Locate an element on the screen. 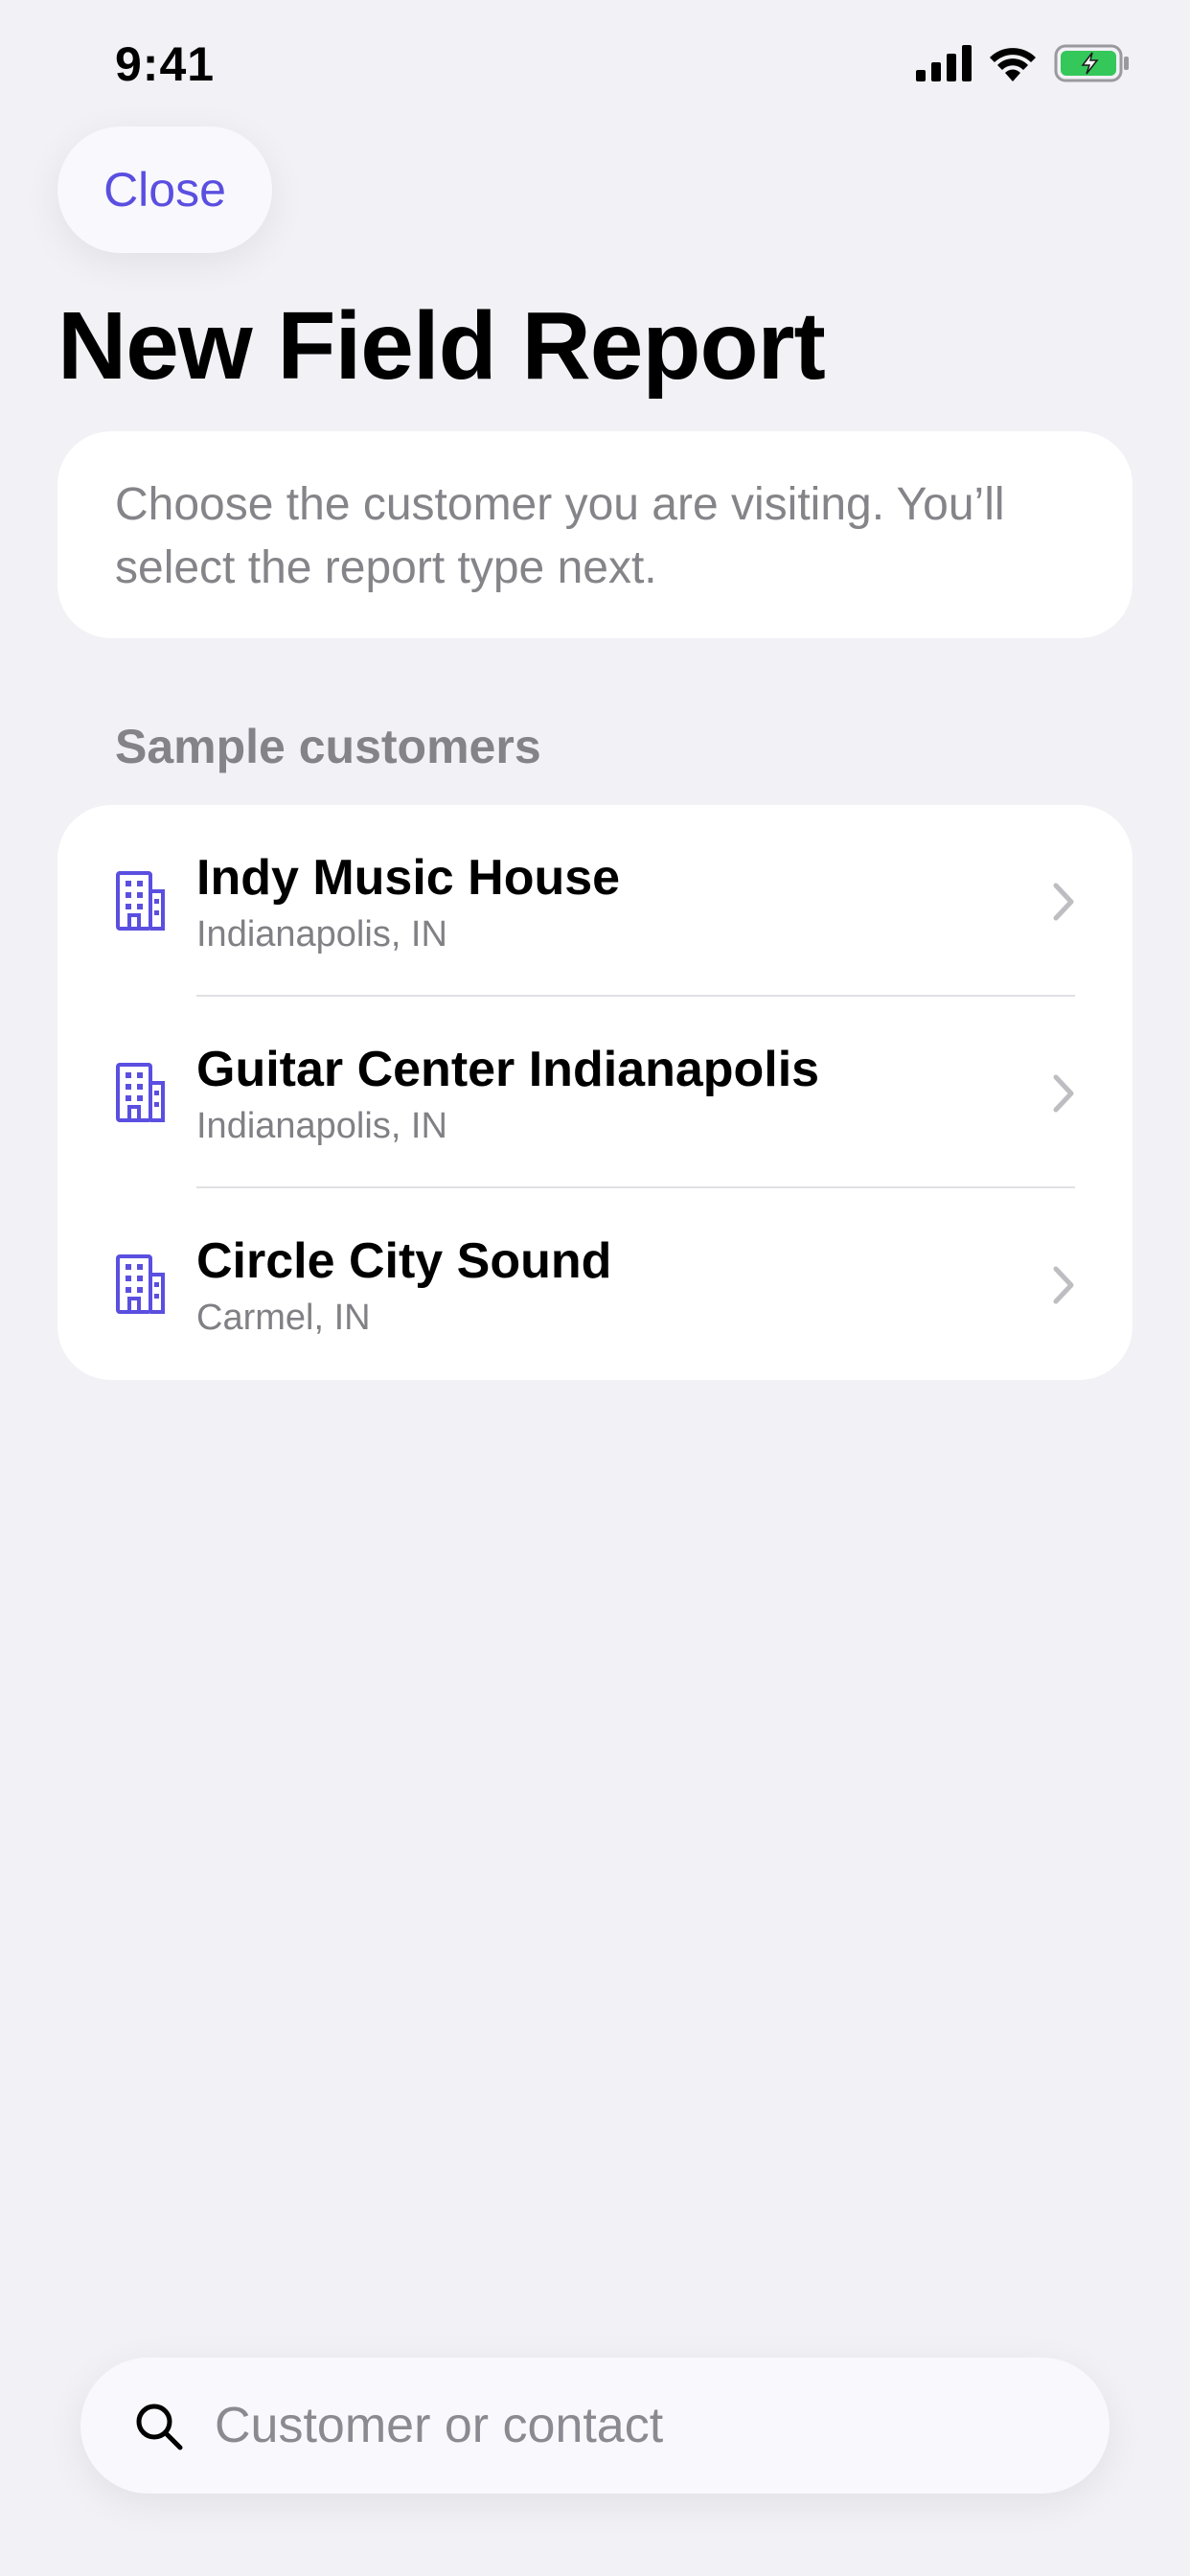 This screenshot has width=1190, height=2576. search-input is located at coordinates (637, 2426).